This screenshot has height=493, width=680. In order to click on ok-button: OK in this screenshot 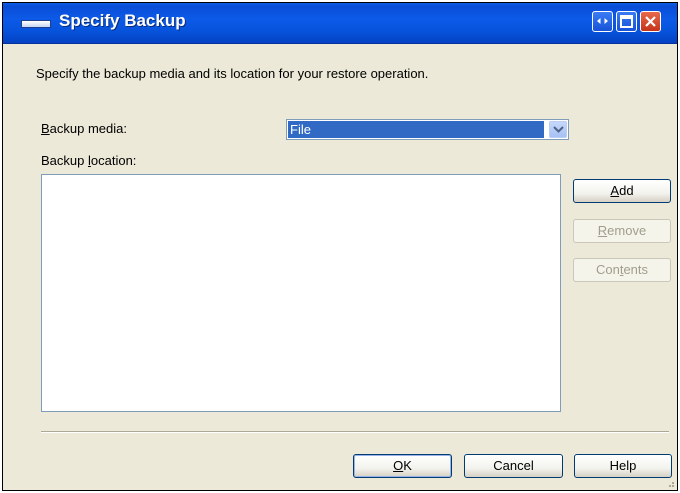, I will do `click(402, 466)`.